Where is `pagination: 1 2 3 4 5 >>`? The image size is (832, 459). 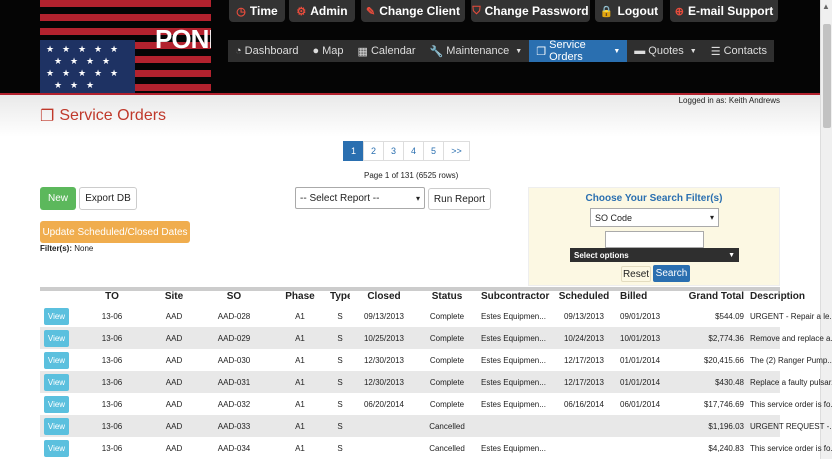 pagination: 1 2 3 4 5 >> is located at coordinates (406, 151).